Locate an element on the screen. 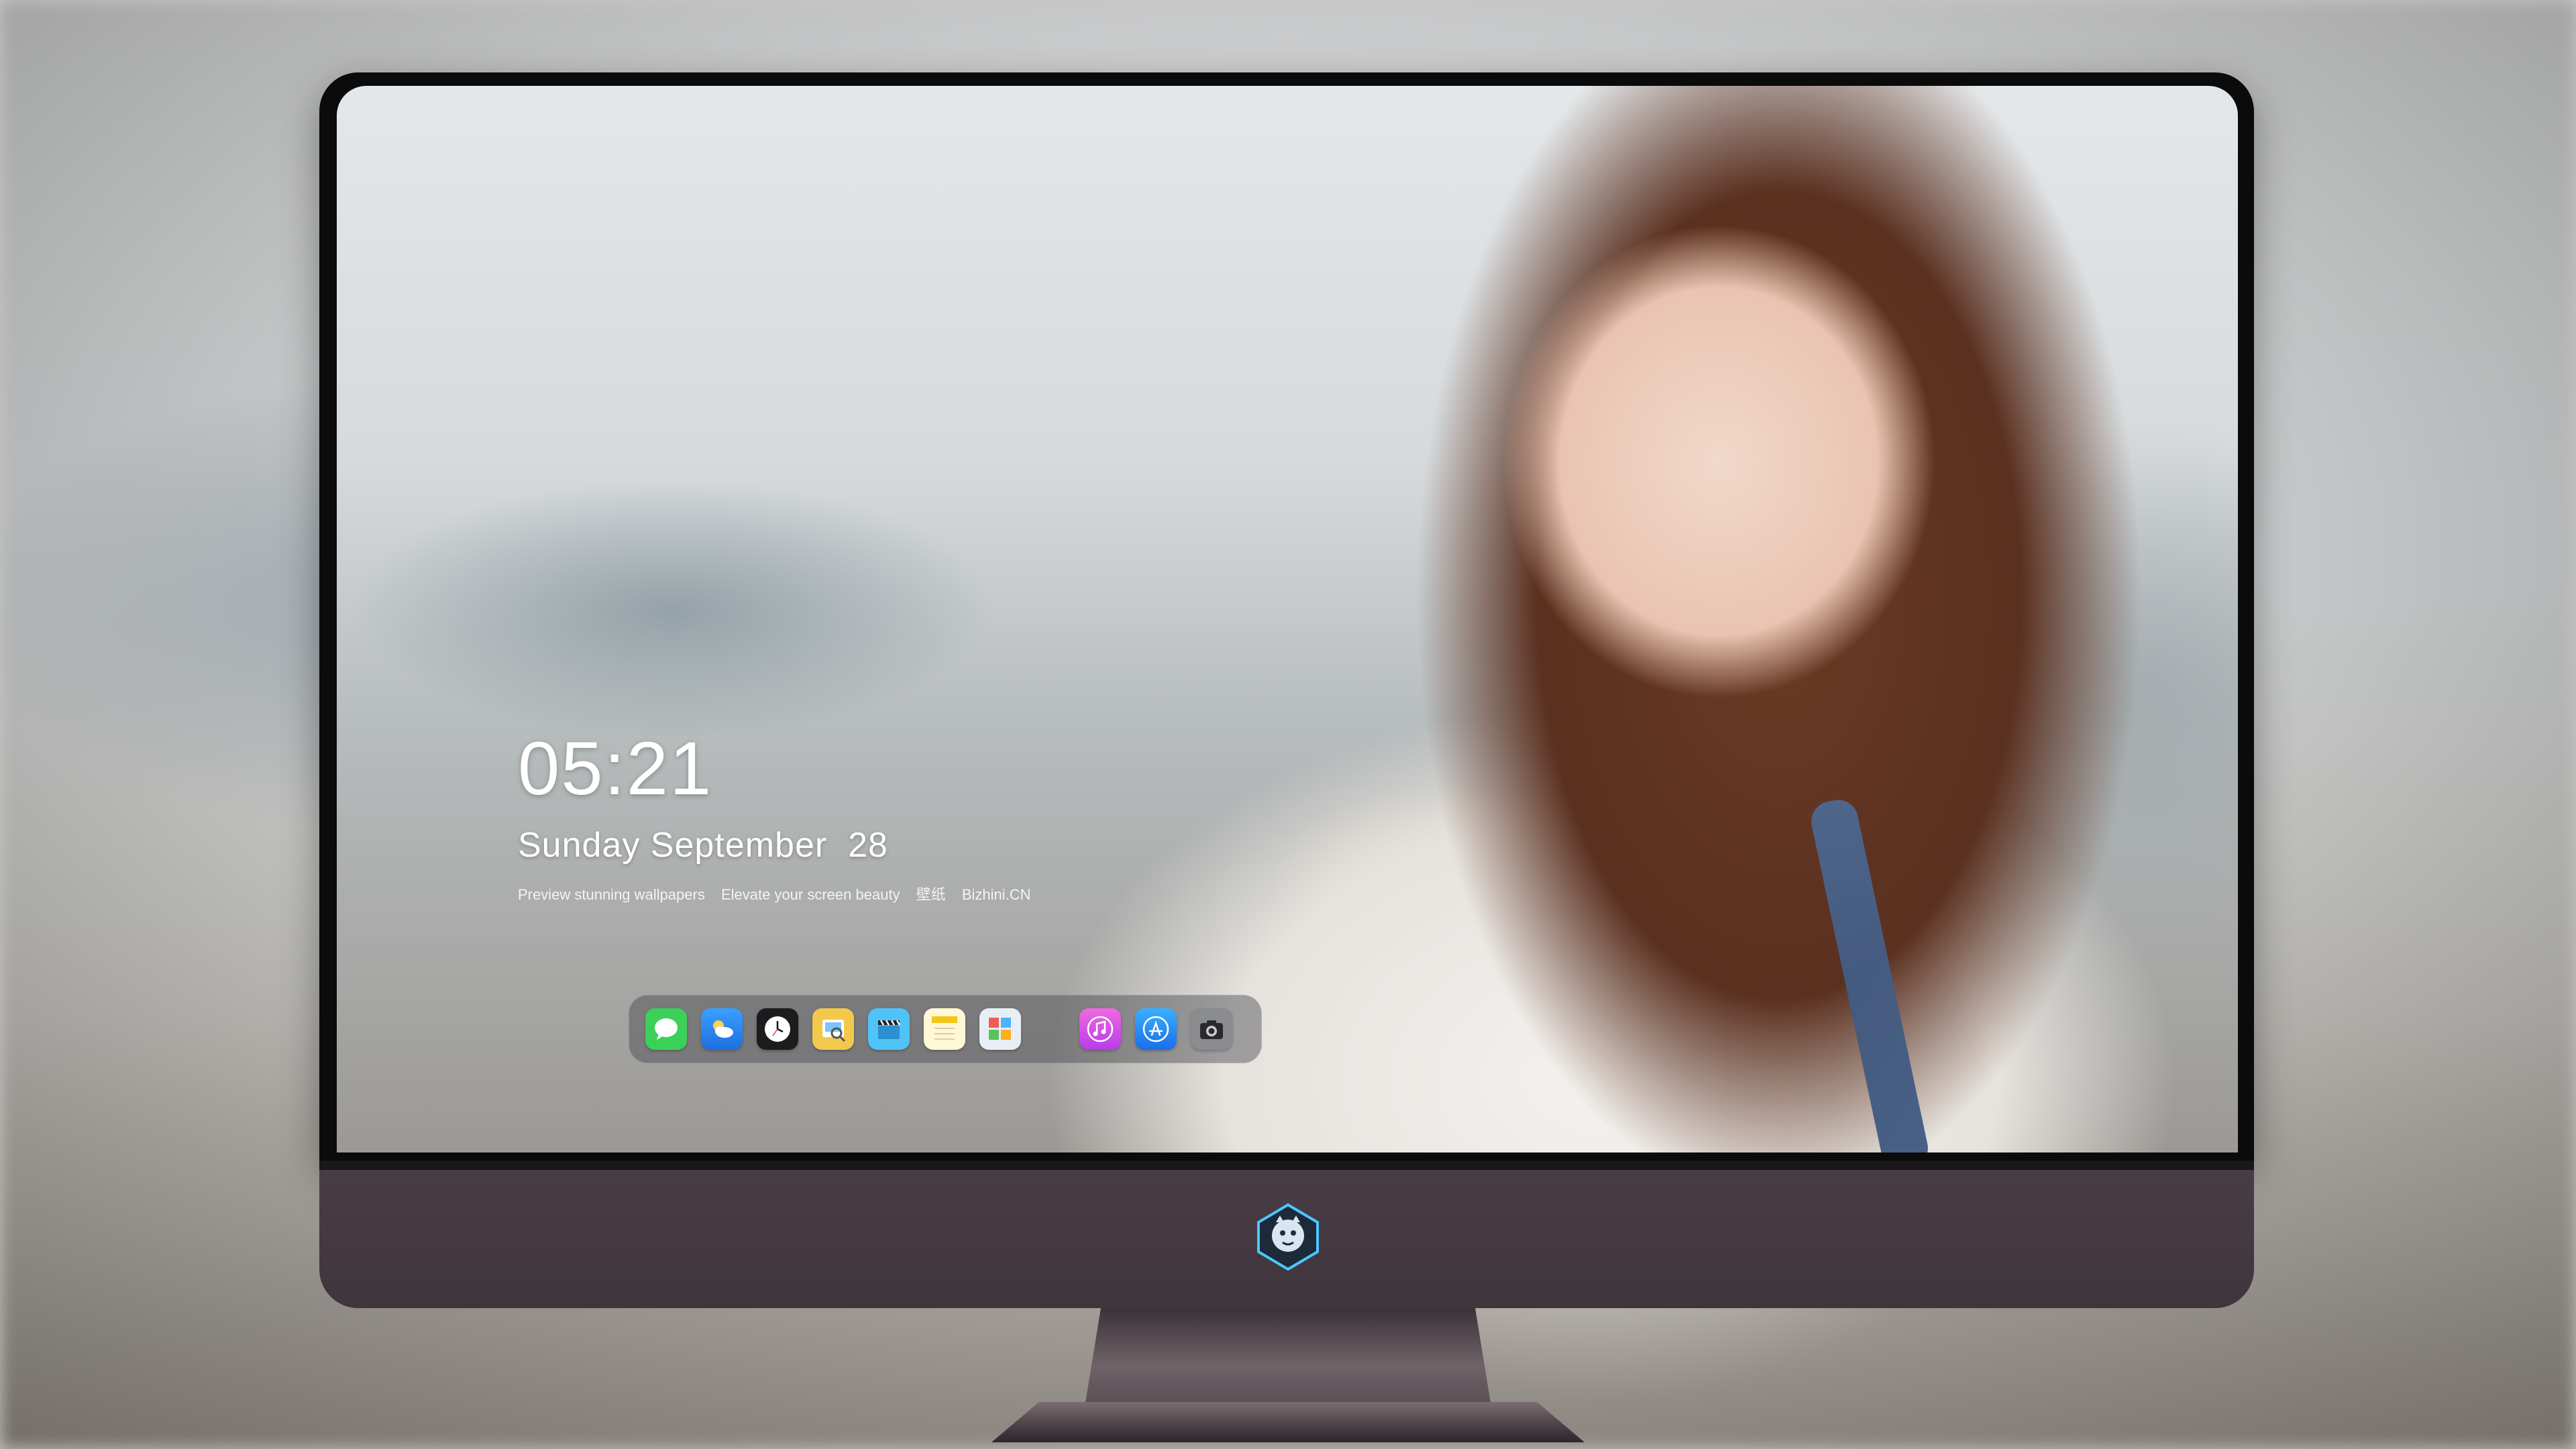 Image resolution: width=2576 pixels, height=1449 pixels. brand-logo-icon is located at coordinates (1288, 1237).